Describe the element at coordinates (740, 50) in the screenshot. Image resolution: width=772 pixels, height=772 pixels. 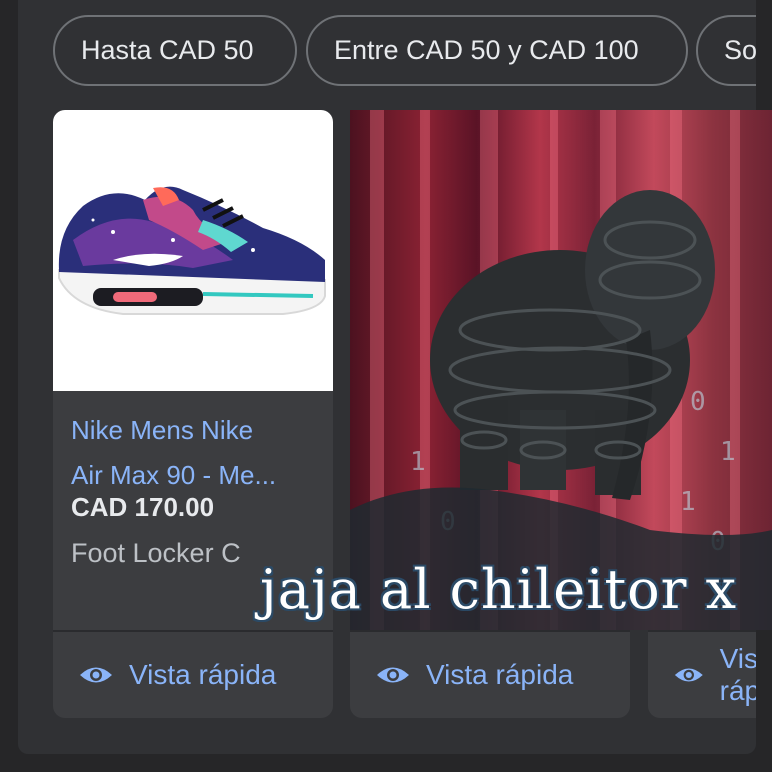
I see `filter-chip-label: Sobre CAD 100` at that location.